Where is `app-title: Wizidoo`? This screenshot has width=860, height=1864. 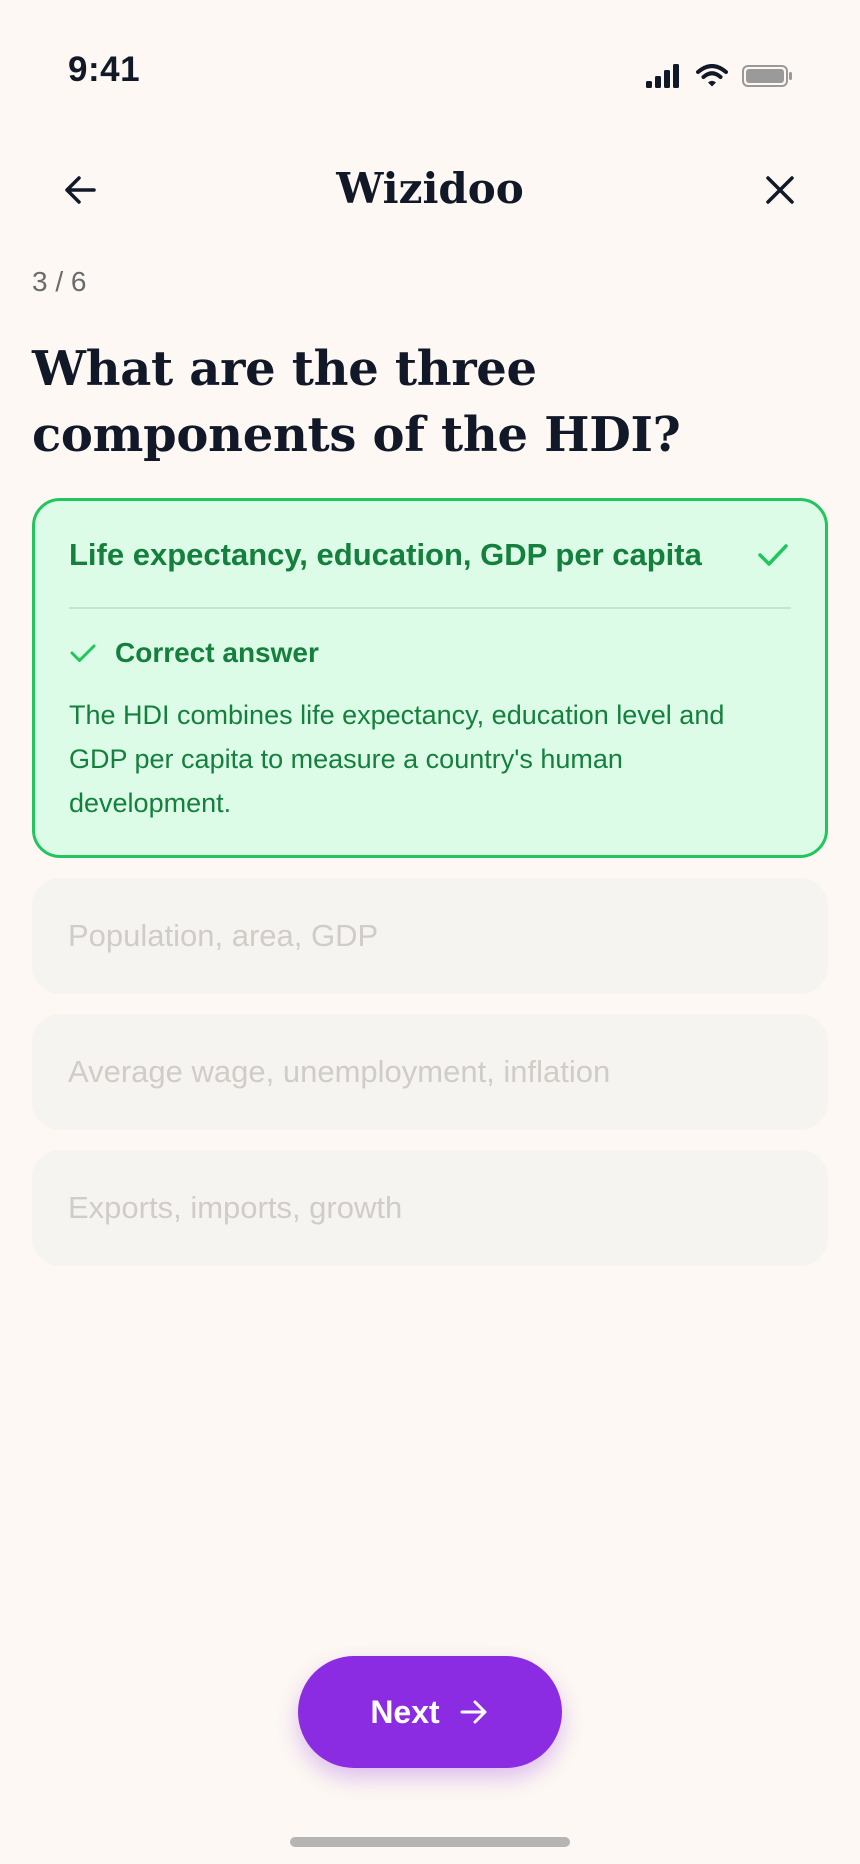
app-title: Wizidoo is located at coordinates (430, 188).